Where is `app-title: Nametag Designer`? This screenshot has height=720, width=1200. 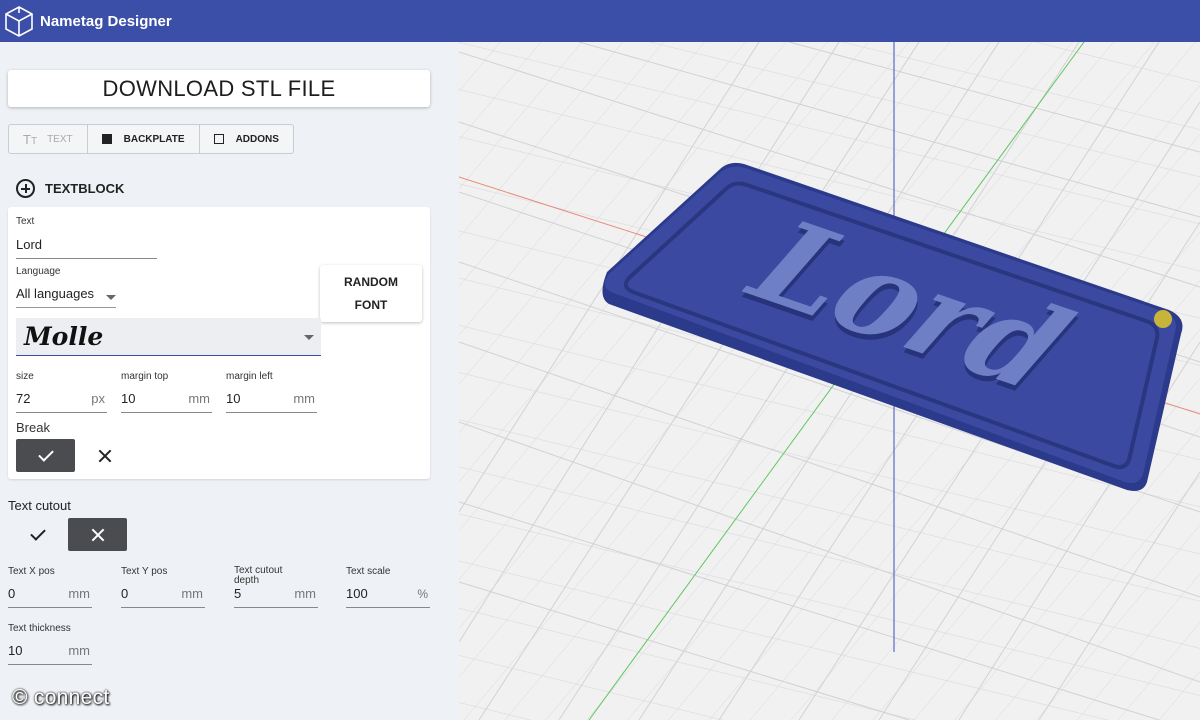 app-title: Nametag Designer is located at coordinates (106, 21).